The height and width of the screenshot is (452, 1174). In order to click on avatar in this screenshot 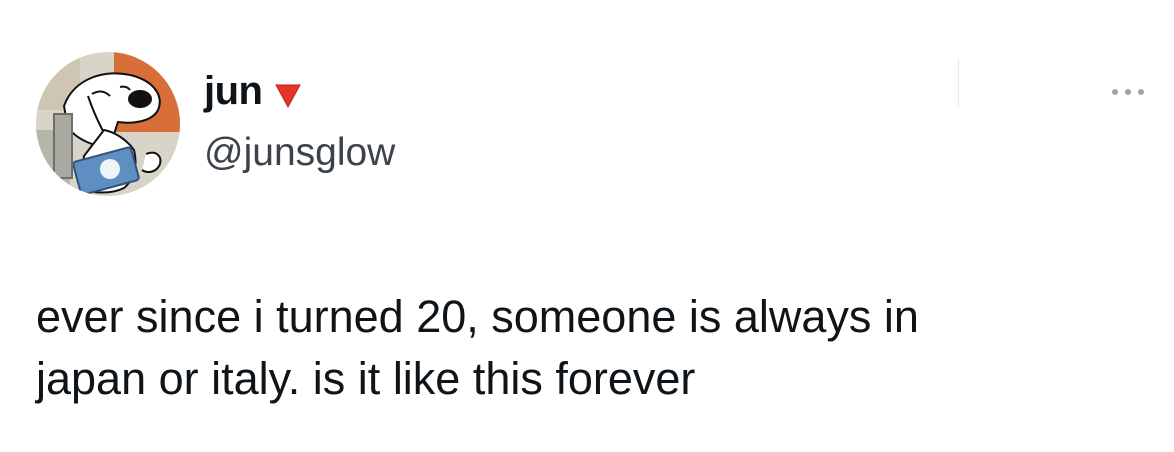, I will do `click(108, 124)`.